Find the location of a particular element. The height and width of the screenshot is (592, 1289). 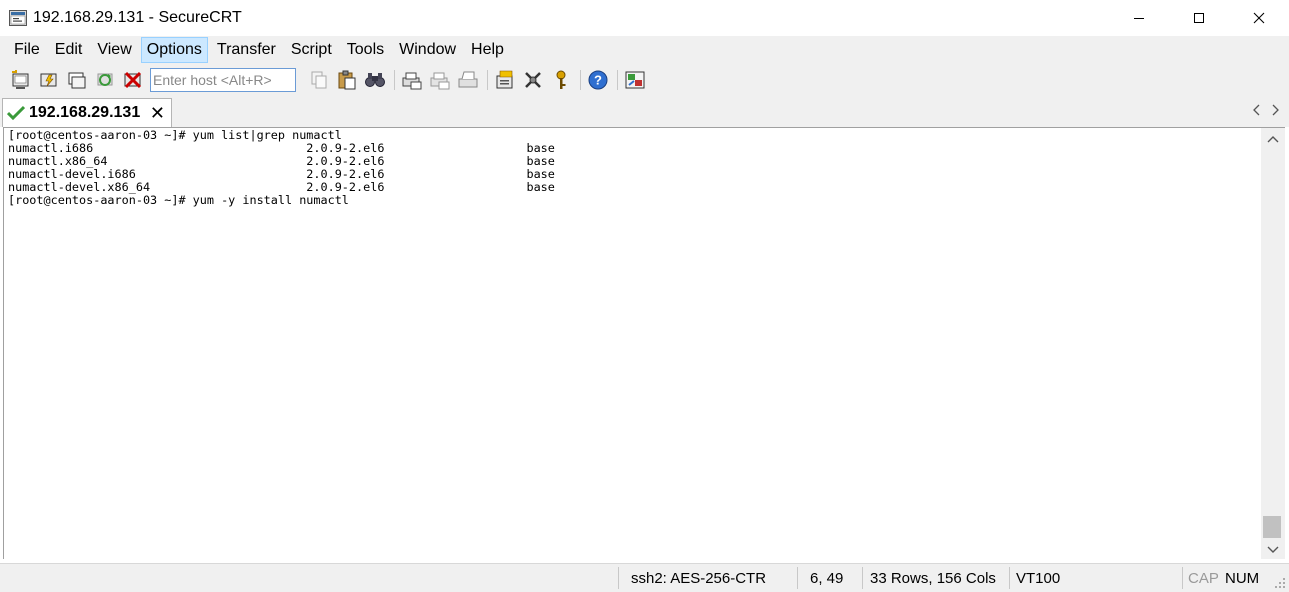

status-terminal-size: 33 Rows, 156 Cols is located at coordinates (933, 578).